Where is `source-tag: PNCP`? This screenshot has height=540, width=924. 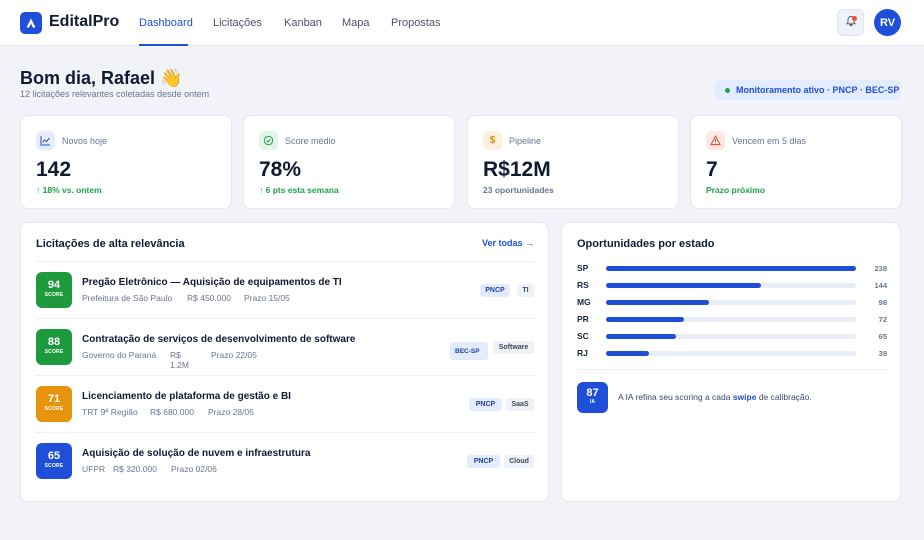 source-tag: PNCP is located at coordinates (483, 461).